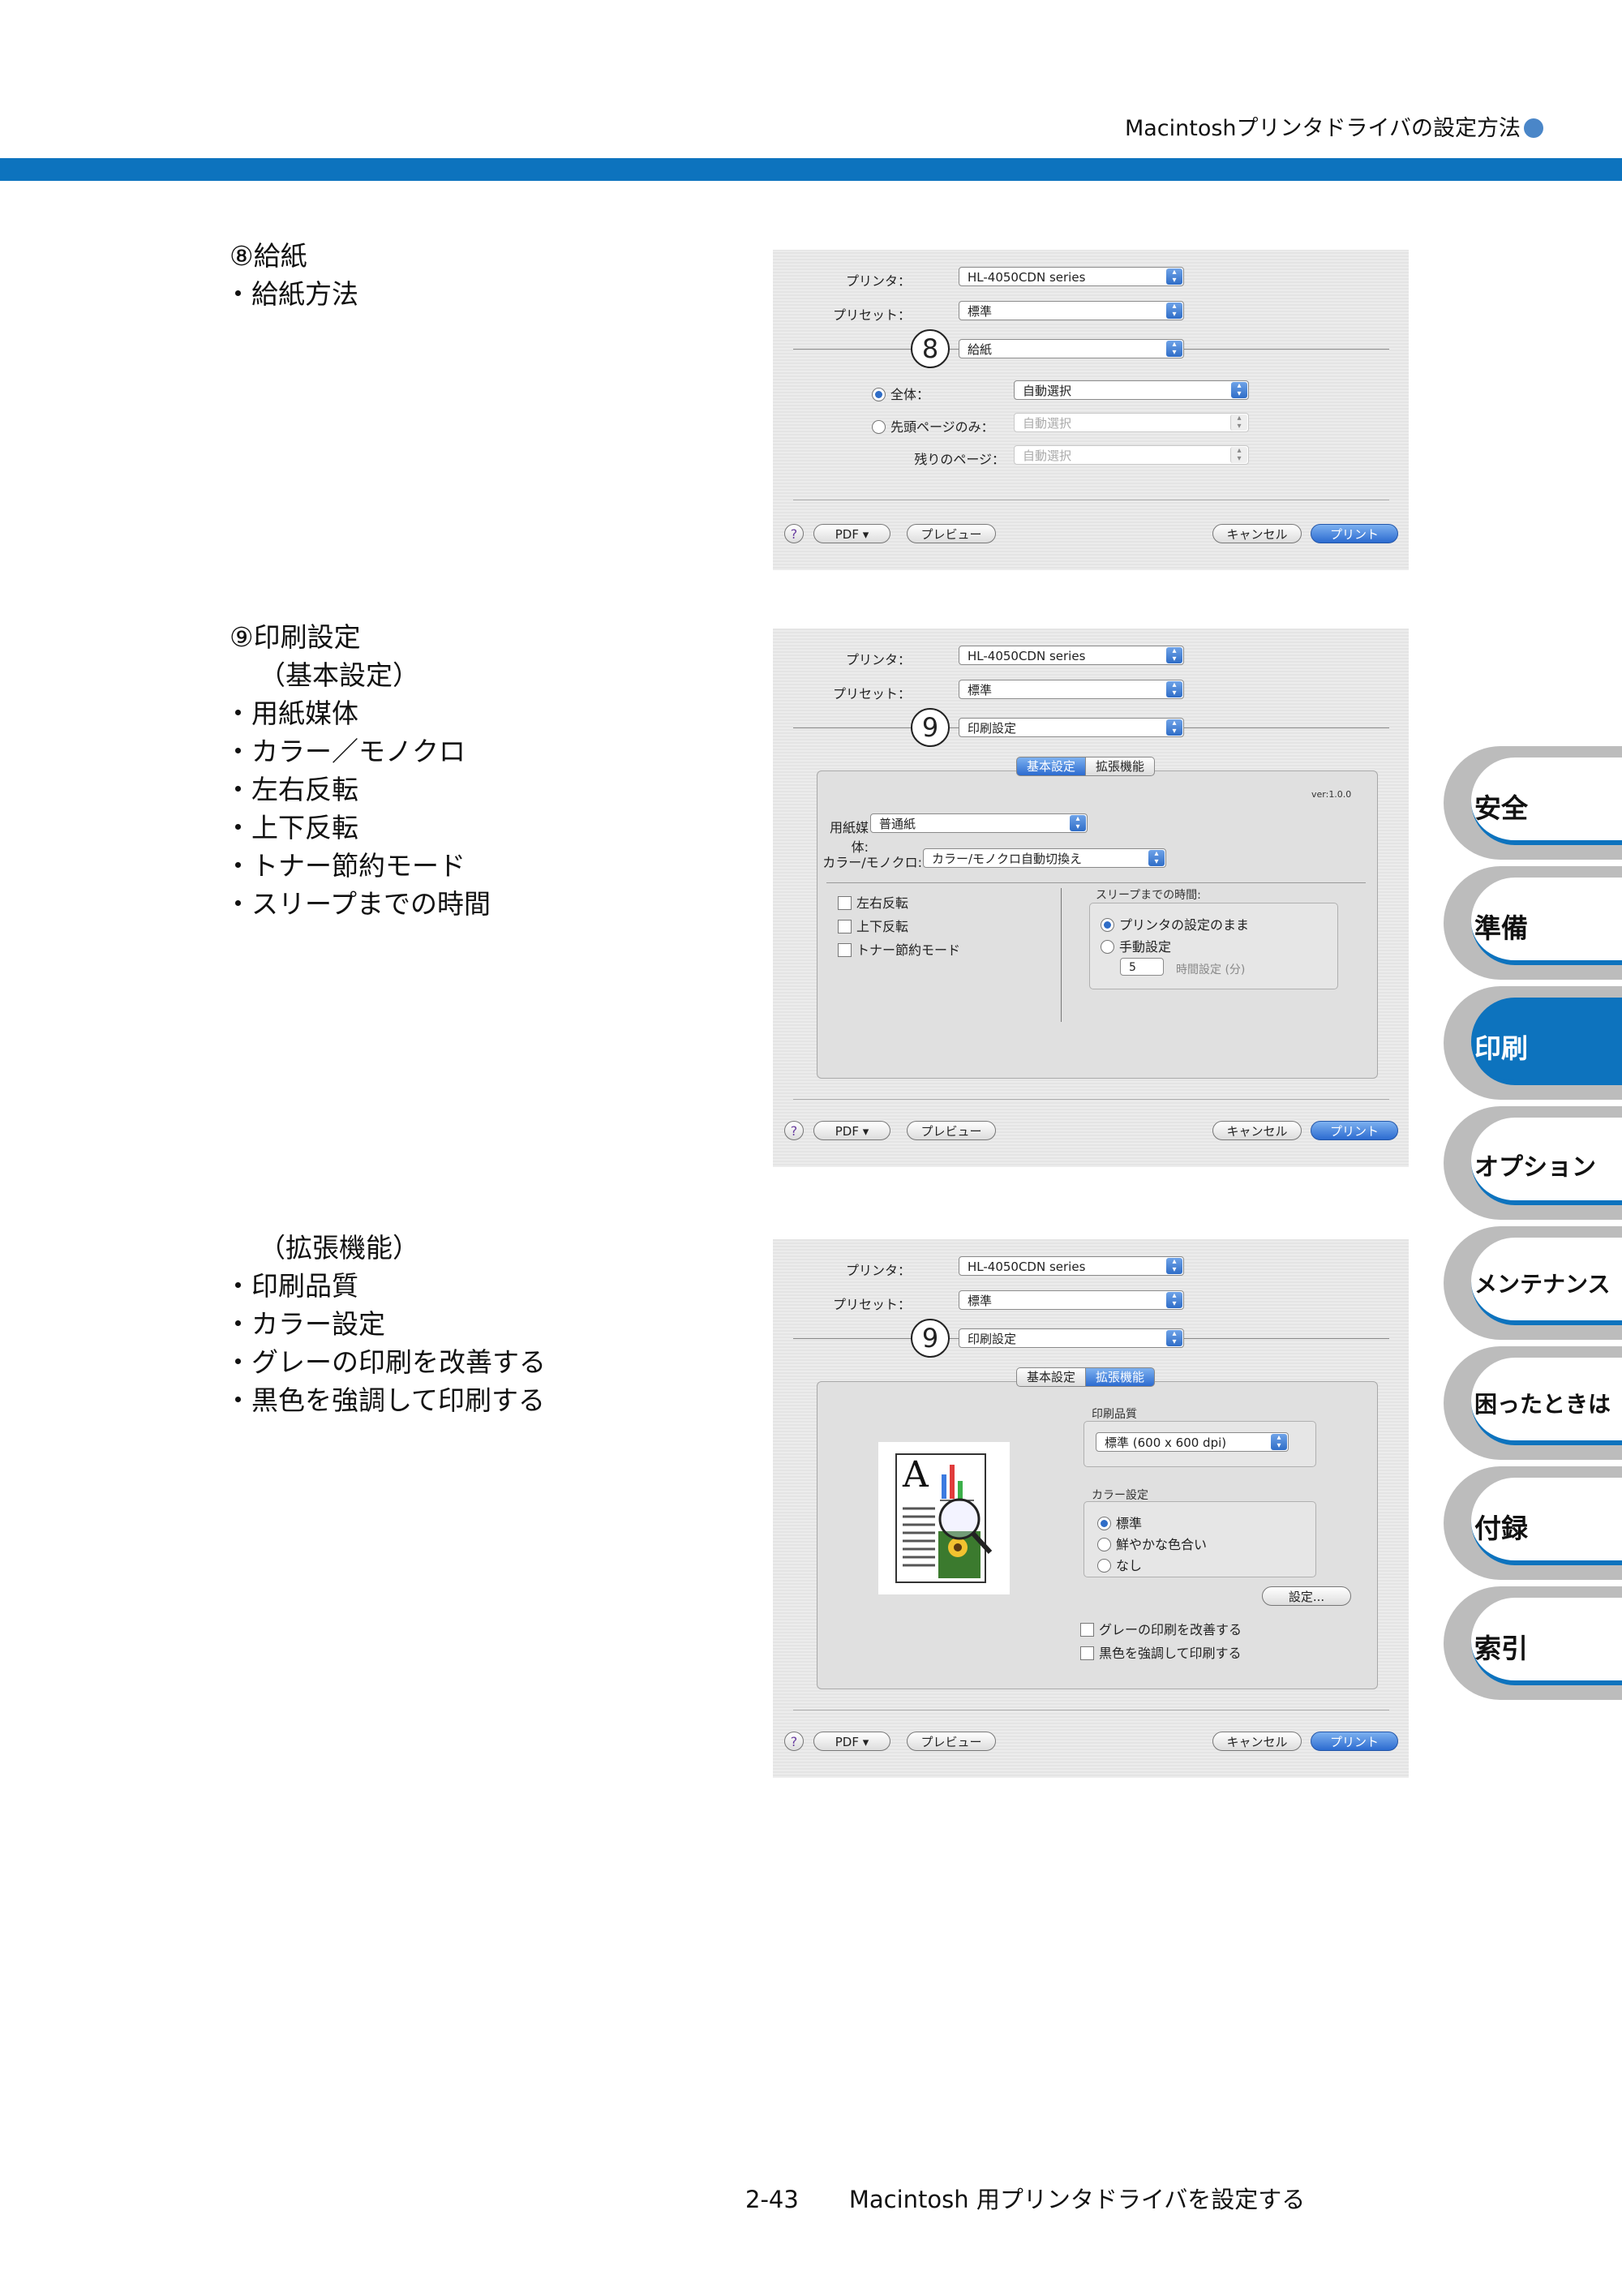 Image resolution: width=1622 pixels, height=2296 pixels. I want to click on list-item: カラー設定, so click(386, 1324).